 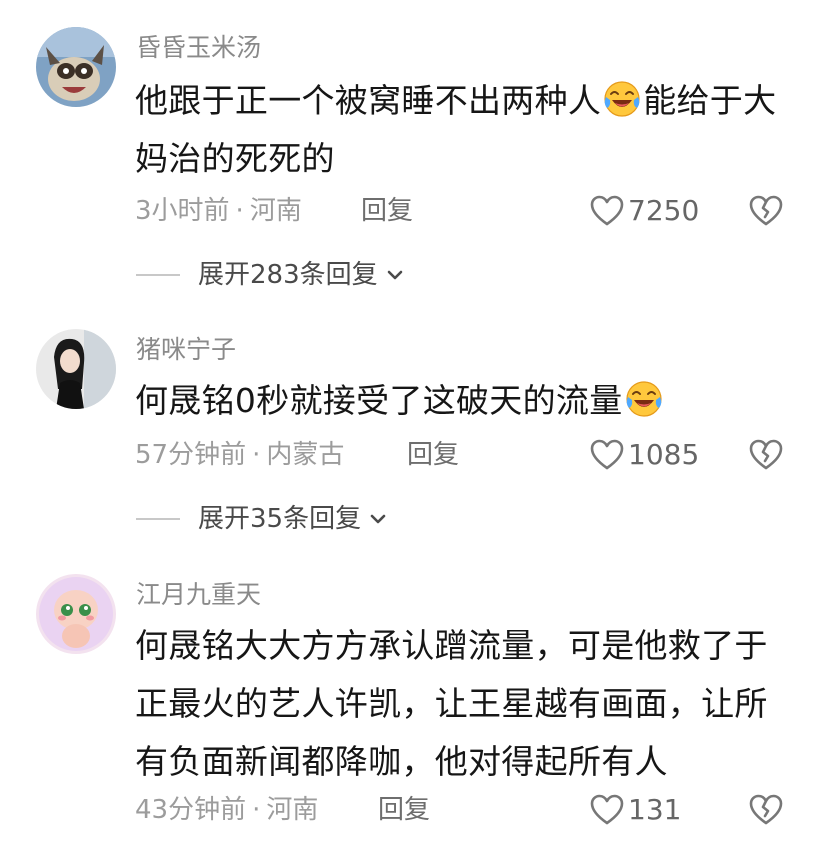 I want to click on comment-text: 他跟于正一个被窝睡不出两种人 能给于大 妈治的死死的, so click(x=465, y=130).